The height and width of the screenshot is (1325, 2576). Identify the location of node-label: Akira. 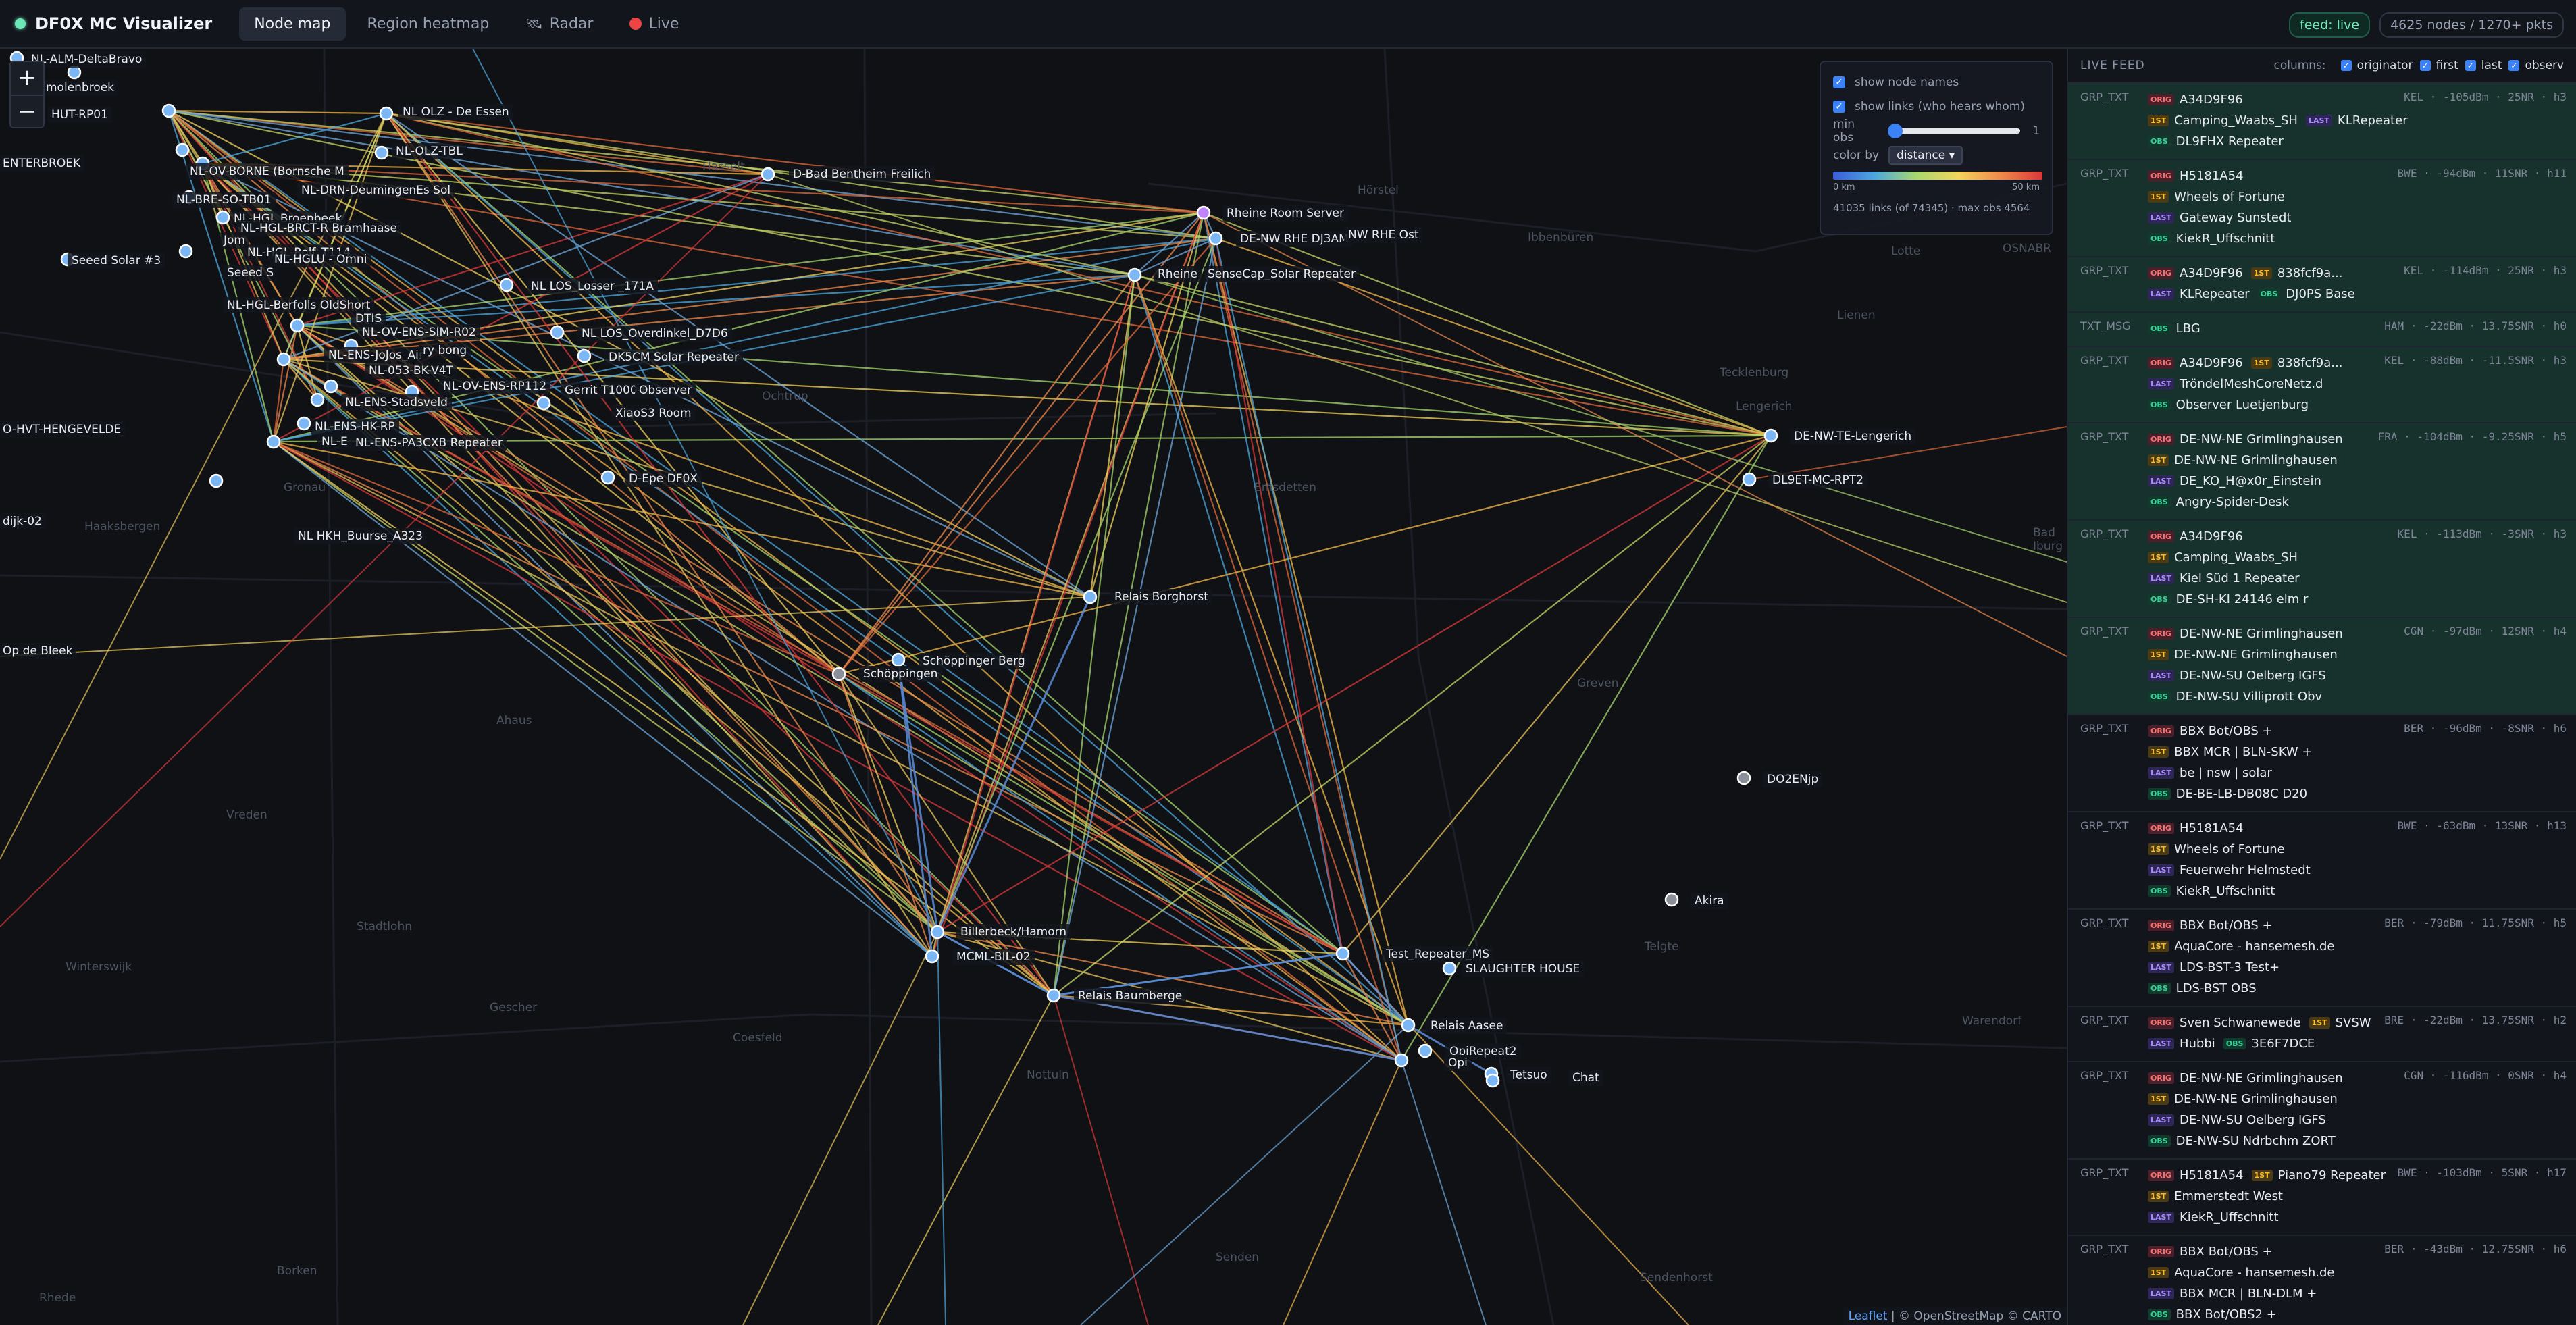
(1709, 901).